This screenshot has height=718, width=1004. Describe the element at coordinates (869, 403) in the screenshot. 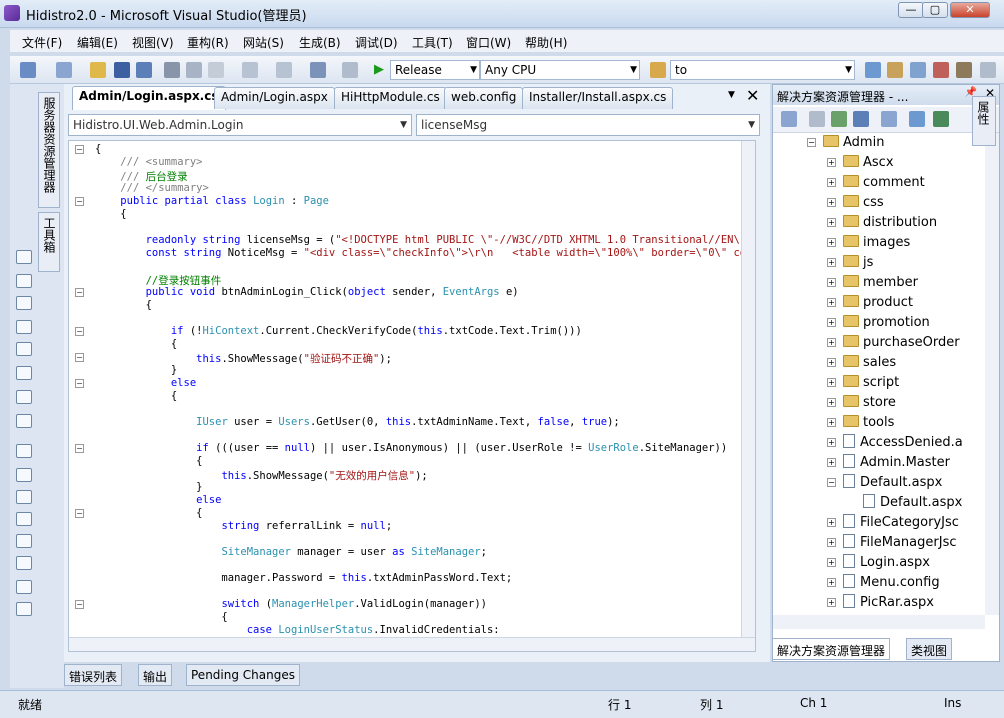

I see `tree-item: store` at that location.